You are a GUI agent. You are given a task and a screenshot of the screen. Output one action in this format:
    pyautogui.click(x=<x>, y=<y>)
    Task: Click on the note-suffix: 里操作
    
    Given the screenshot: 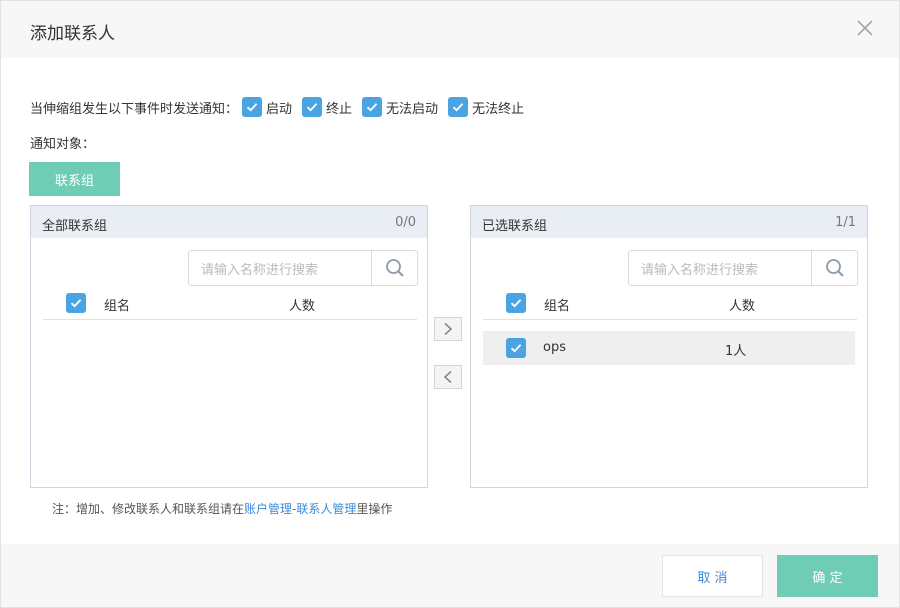 What is the action you would take?
    pyautogui.click(x=374, y=509)
    